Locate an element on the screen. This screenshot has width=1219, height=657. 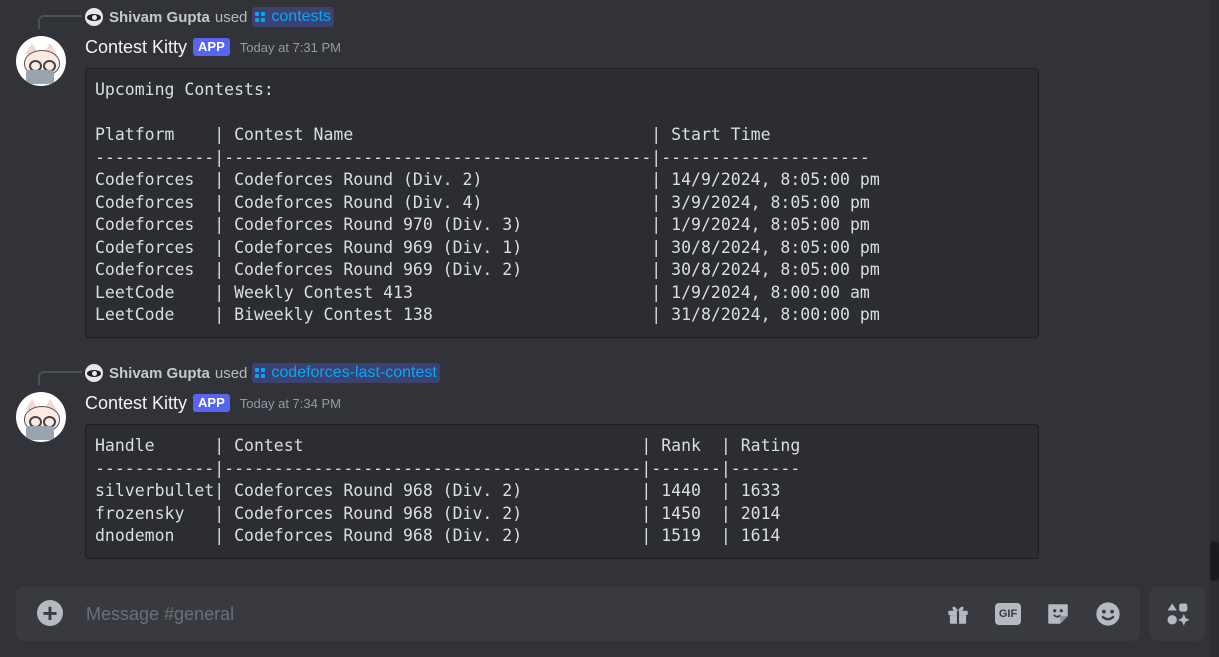
message-header: Contest Kitty APP Today at 7:31 PM is located at coordinates (213, 47).